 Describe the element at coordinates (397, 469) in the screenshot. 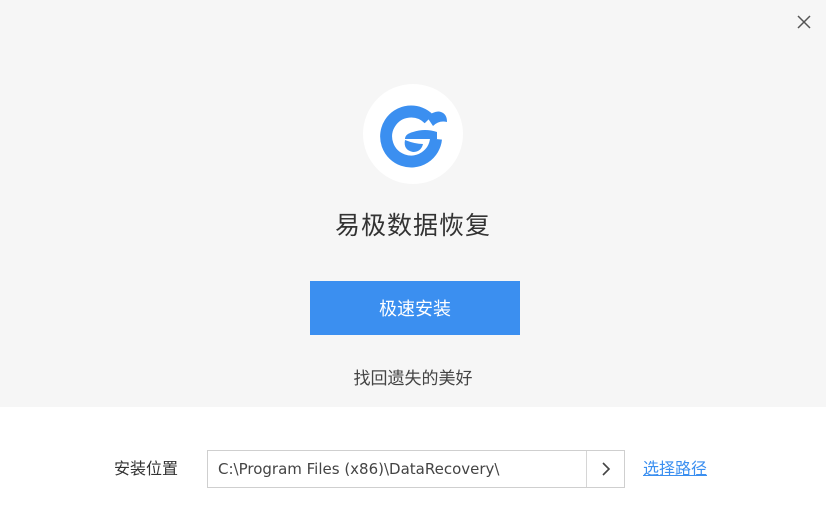

I see `install-path-input` at that location.